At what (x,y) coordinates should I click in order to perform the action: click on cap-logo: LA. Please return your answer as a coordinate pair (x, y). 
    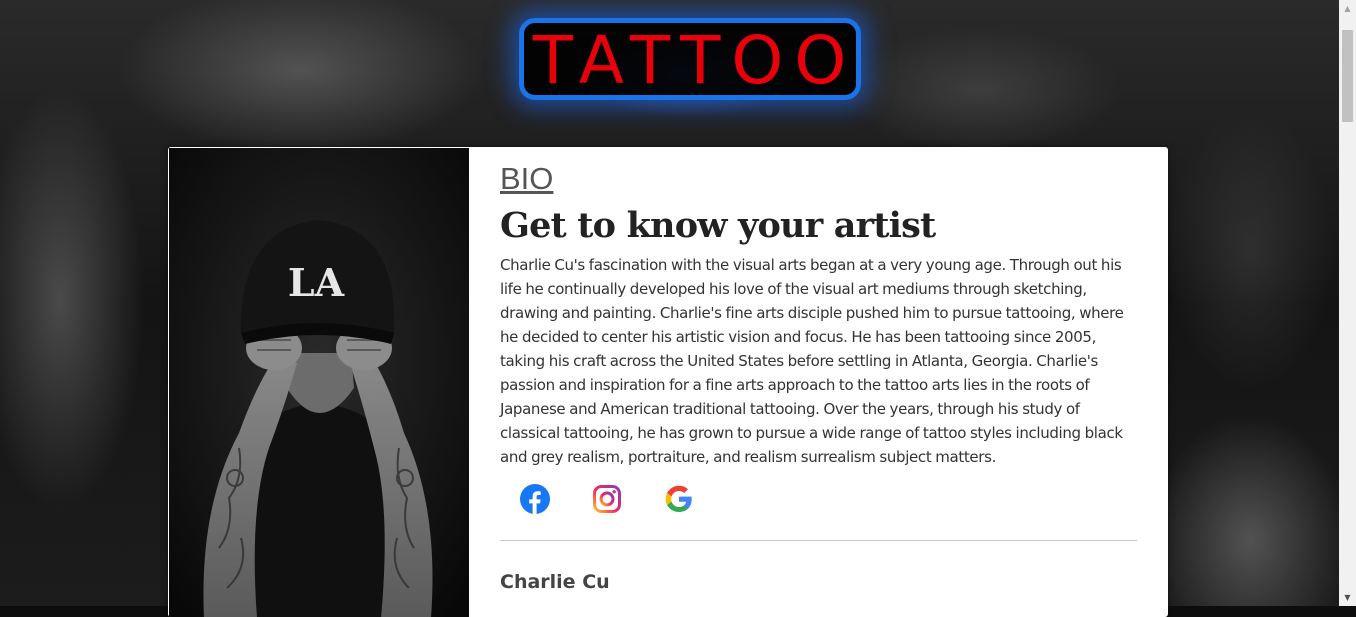
    Looking at the image, I should click on (316, 282).